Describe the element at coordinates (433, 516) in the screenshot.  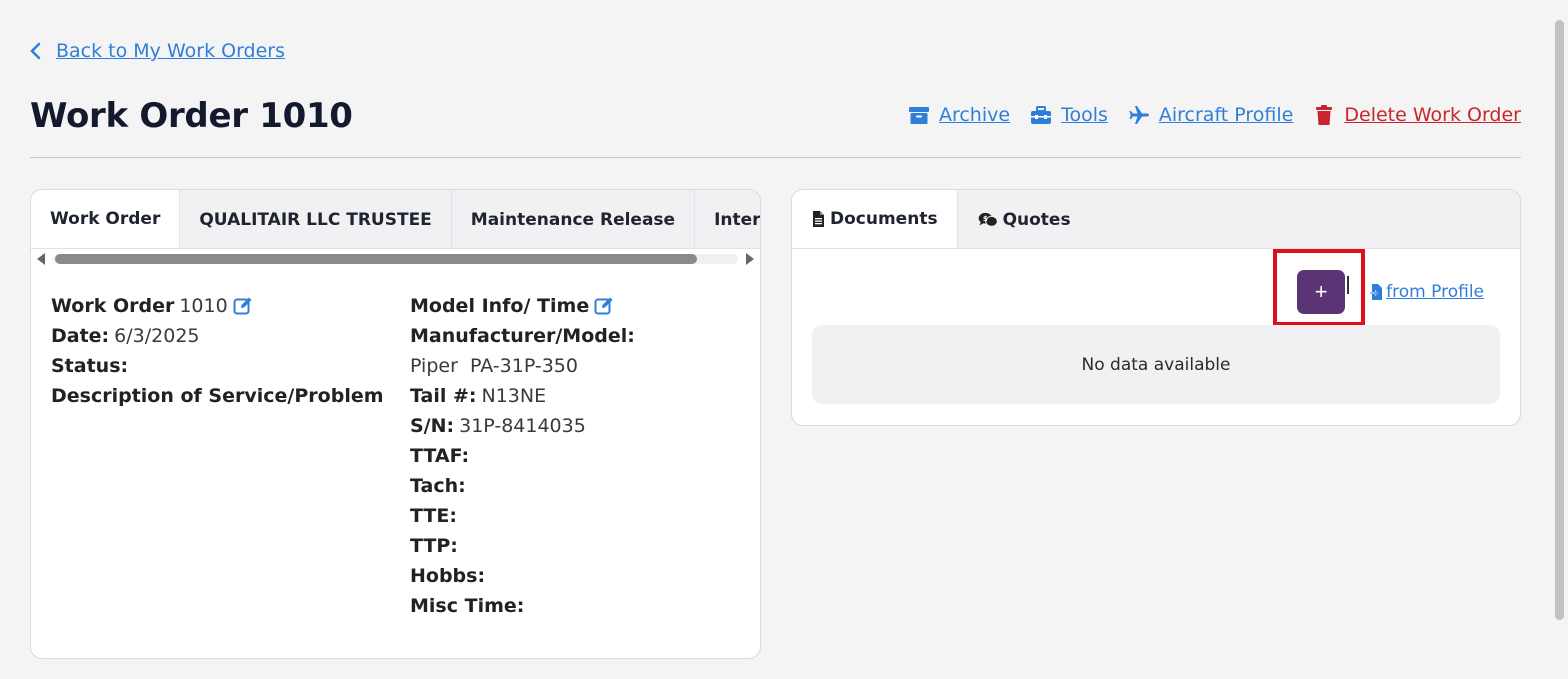
I see `tte-label: TTE:` at that location.